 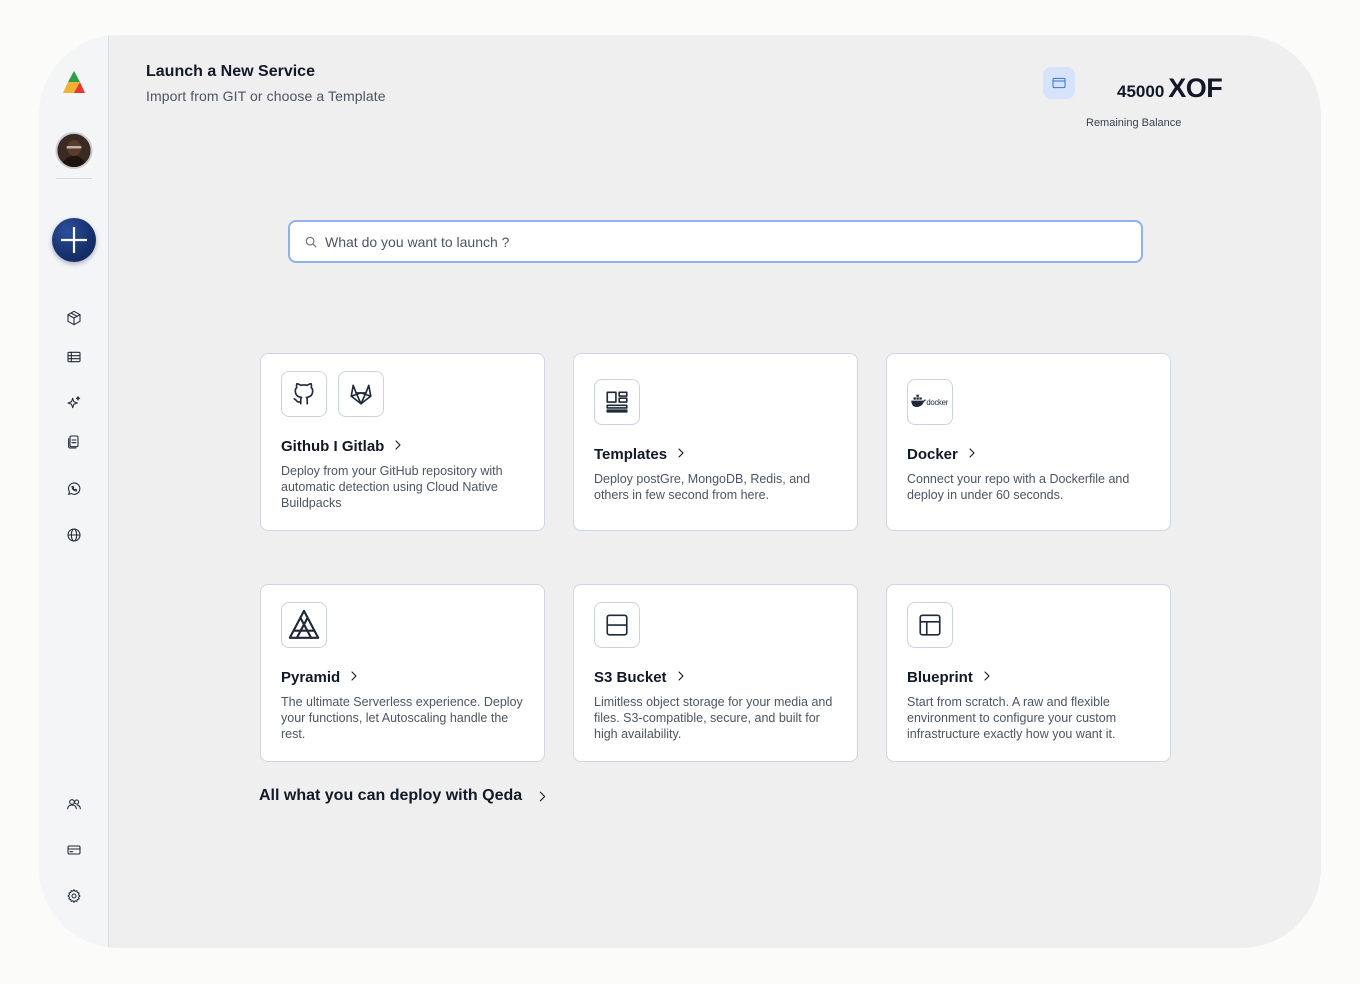 I want to click on balance-display: 45000 XOF, so click(x=1170, y=88).